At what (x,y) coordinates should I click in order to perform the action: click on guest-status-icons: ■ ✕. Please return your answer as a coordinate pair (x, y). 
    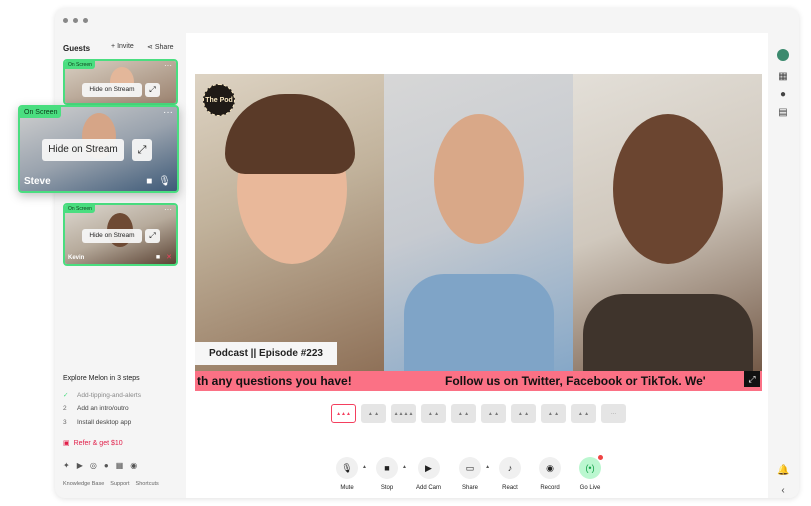
    Looking at the image, I should click on (164, 257).